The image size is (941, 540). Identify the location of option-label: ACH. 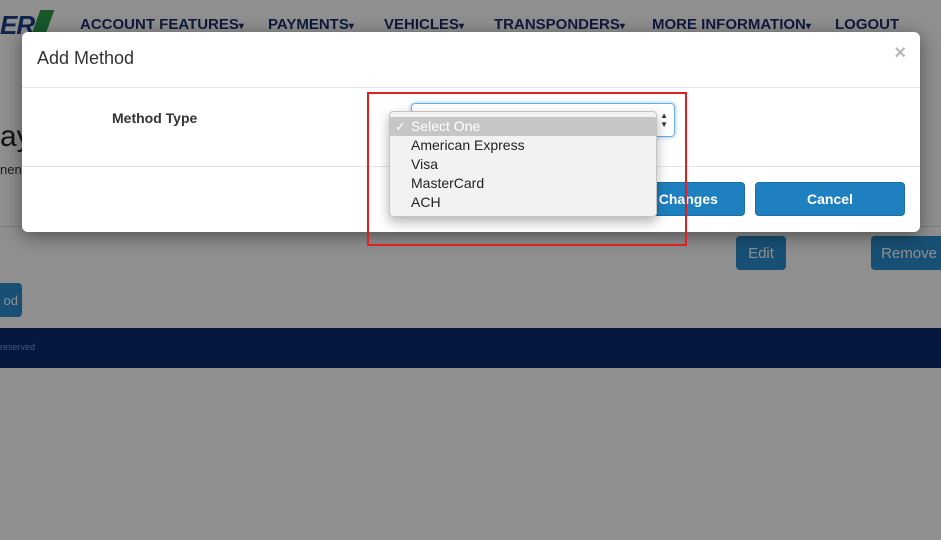
(426, 202).